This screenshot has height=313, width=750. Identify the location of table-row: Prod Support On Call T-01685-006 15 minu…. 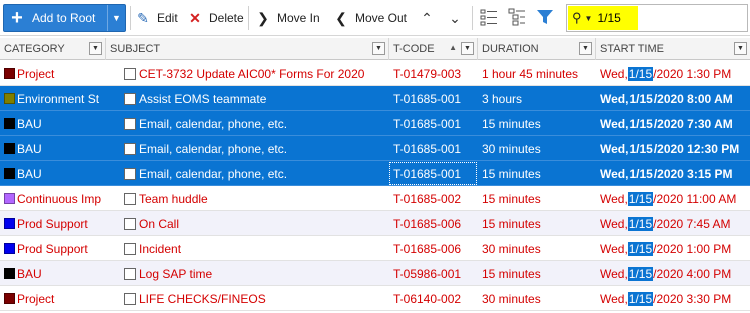
(375, 223).